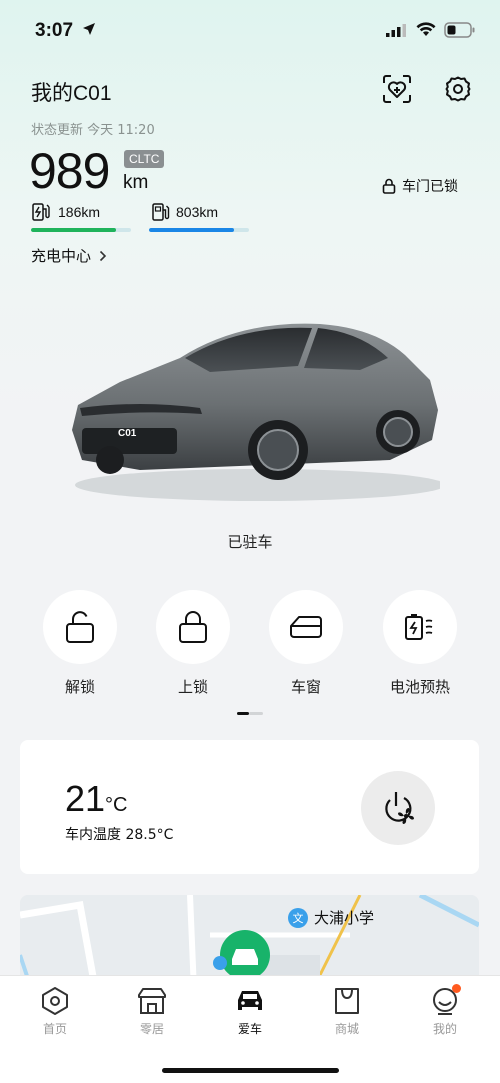 This screenshot has width=500, height=1083. Describe the element at coordinates (54, 30) in the screenshot. I see `status-time: 3:07` at that location.